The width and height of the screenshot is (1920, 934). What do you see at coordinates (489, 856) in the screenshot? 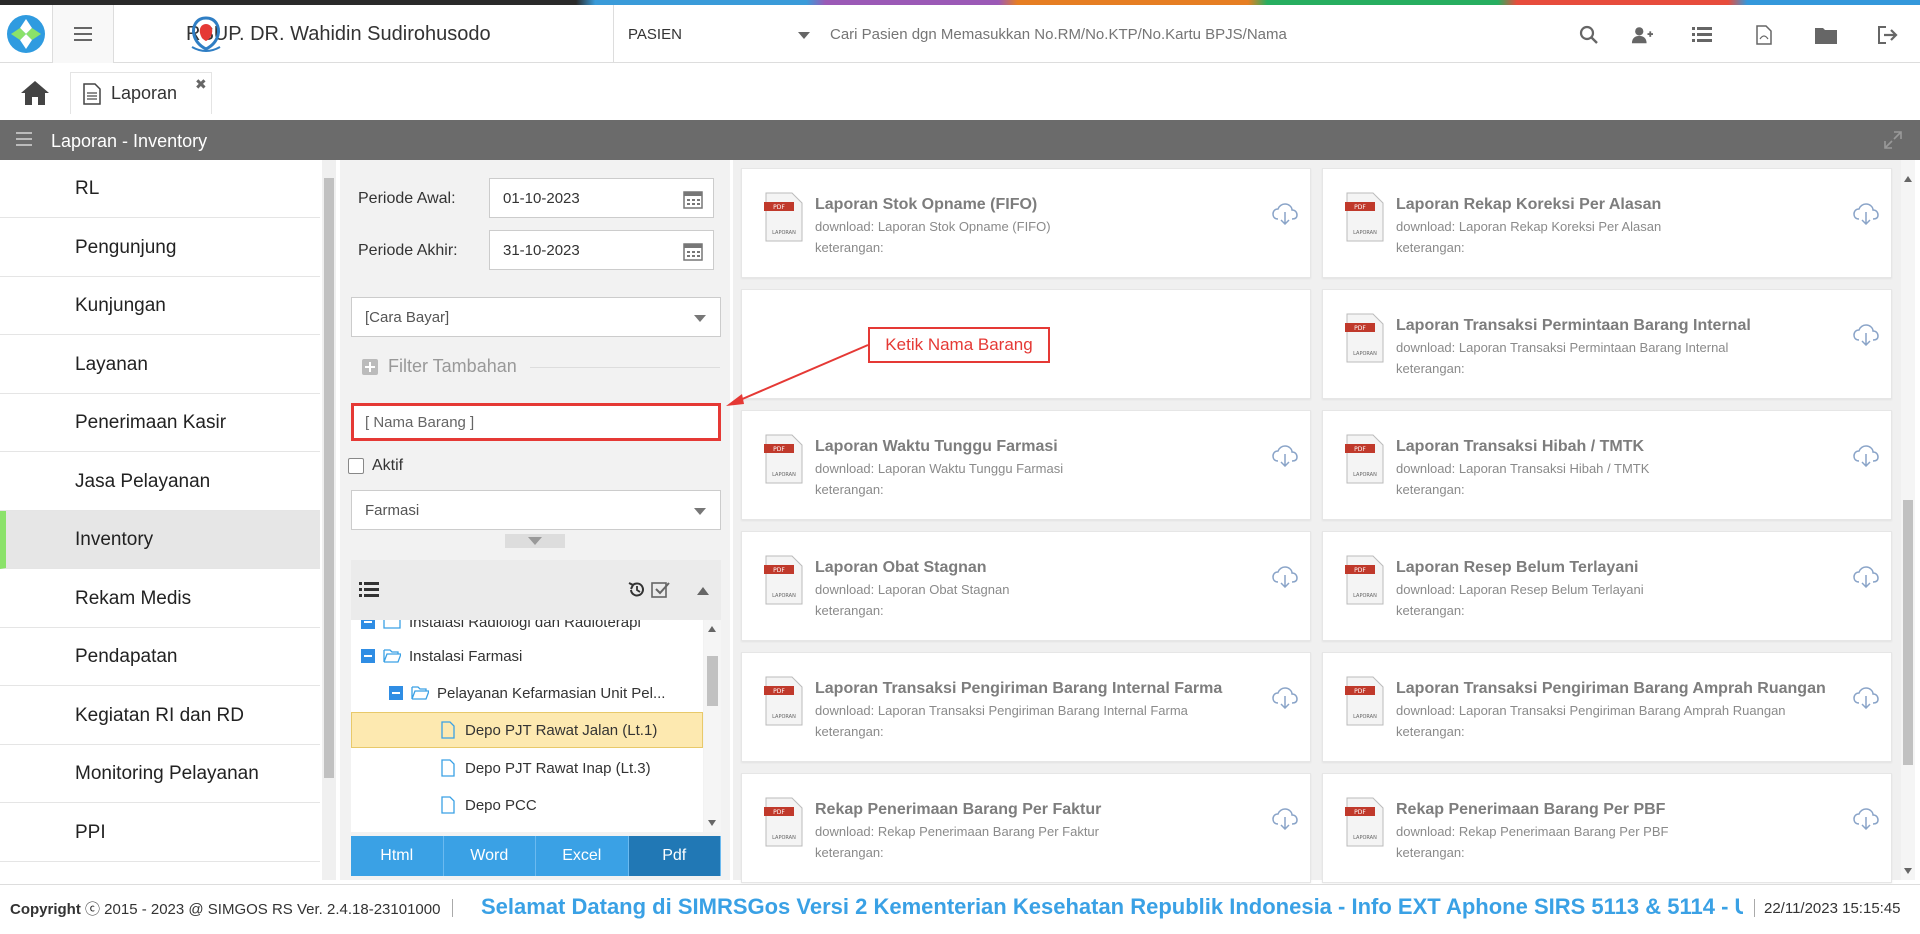
I see `export-word-button: Word` at bounding box center [489, 856].